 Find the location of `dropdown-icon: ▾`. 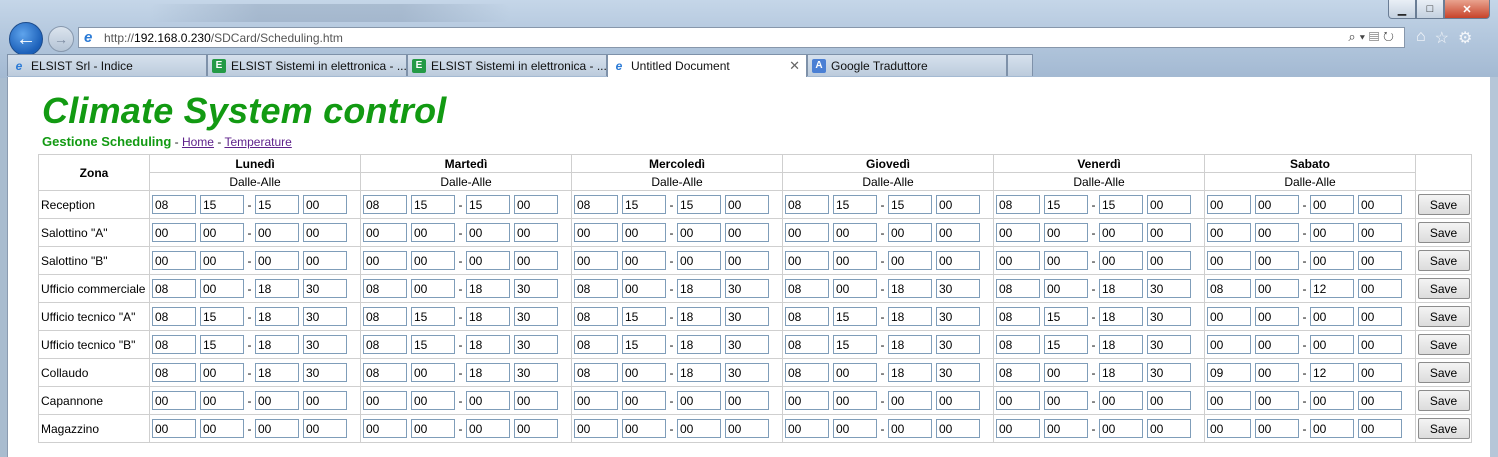

dropdown-icon: ▾ is located at coordinates (1364, 36).